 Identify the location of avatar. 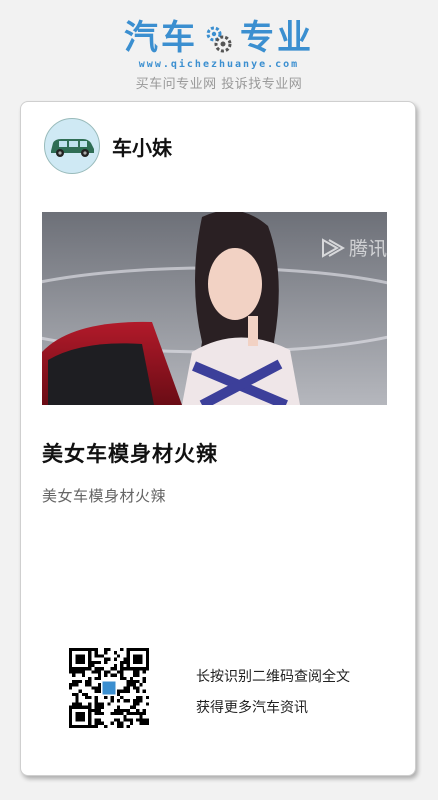
(72, 146).